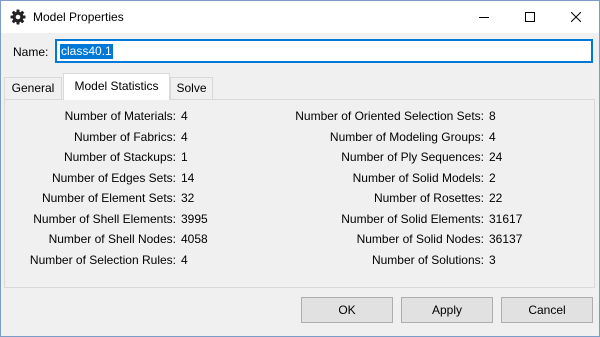  What do you see at coordinates (120, 116) in the screenshot?
I see `stat-label: Number of Materials:` at bounding box center [120, 116].